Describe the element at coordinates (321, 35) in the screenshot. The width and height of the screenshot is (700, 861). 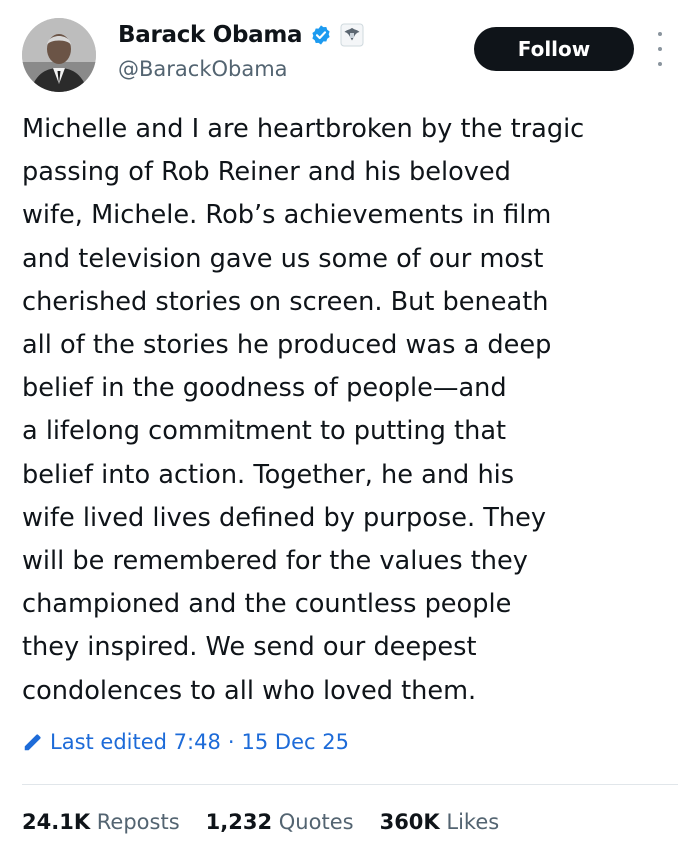
I see `verified-badge-icon` at that location.